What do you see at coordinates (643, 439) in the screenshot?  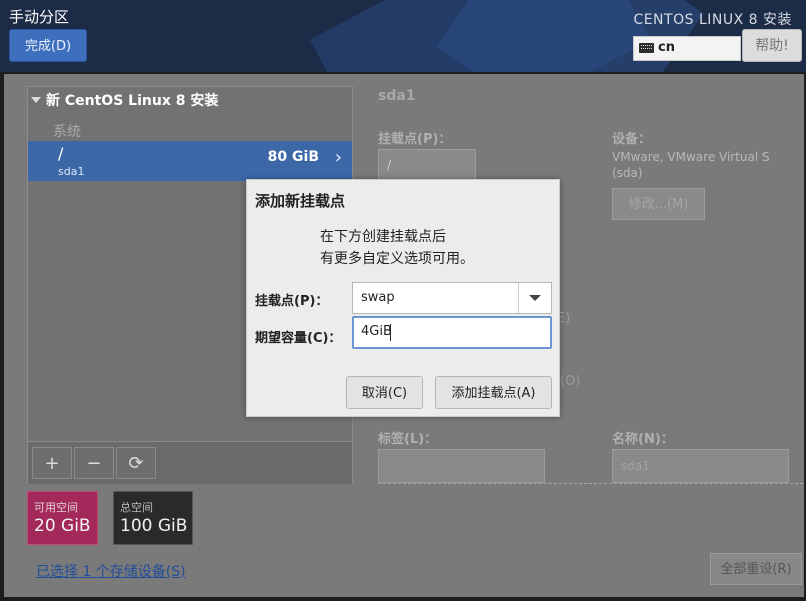 I see `name-label: 名称(N)：` at bounding box center [643, 439].